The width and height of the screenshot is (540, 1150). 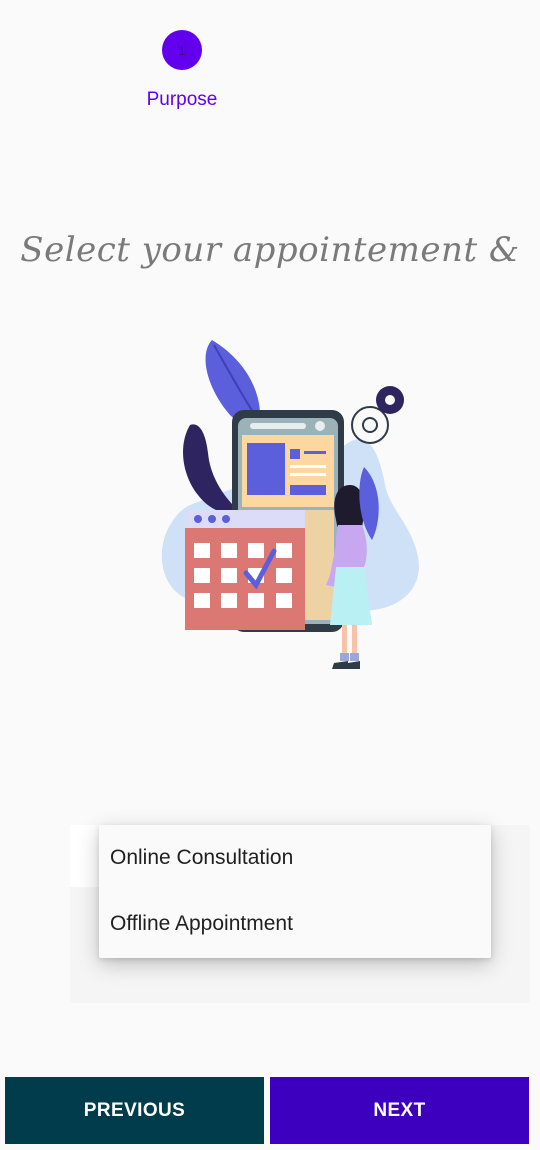 What do you see at coordinates (290, 504) in the screenshot?
I see `appointment-calendar-illustration` at bounding box center [290, 504].